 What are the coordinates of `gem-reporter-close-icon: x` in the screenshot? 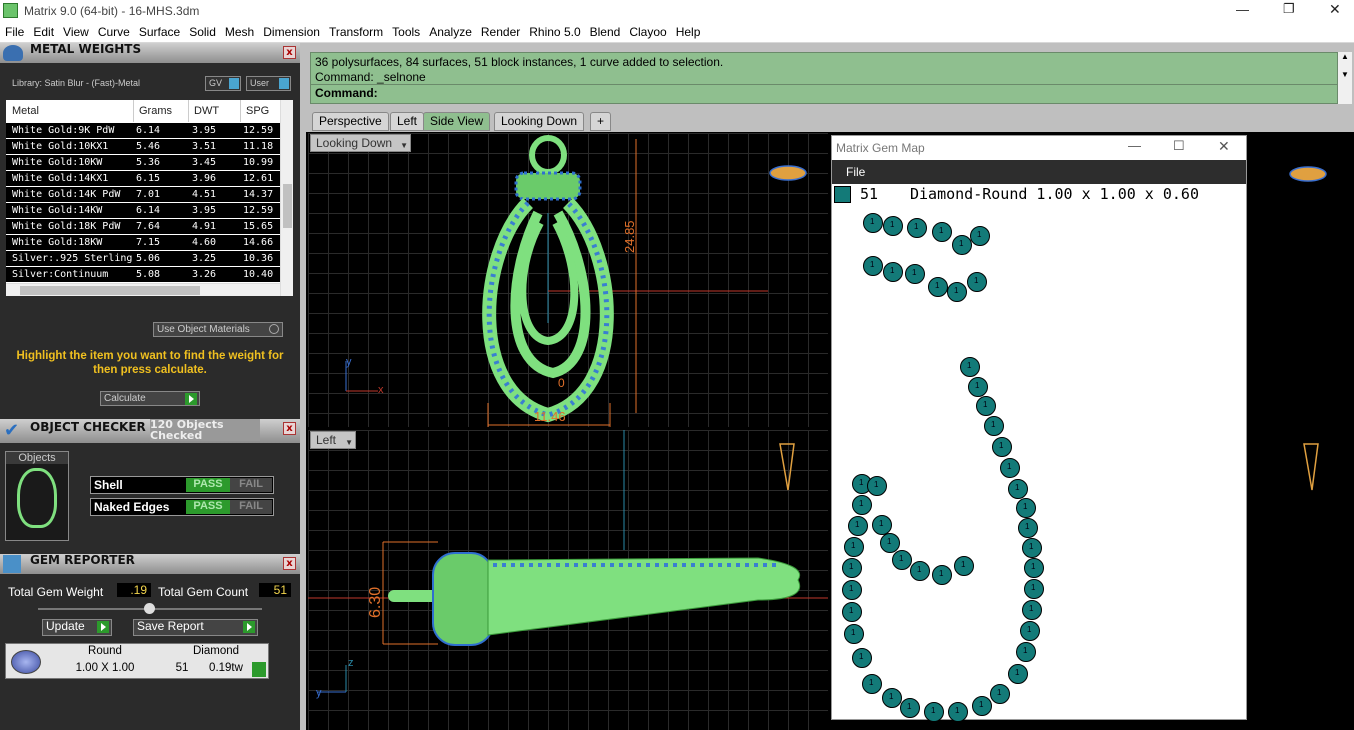 It's located at (289, 563).